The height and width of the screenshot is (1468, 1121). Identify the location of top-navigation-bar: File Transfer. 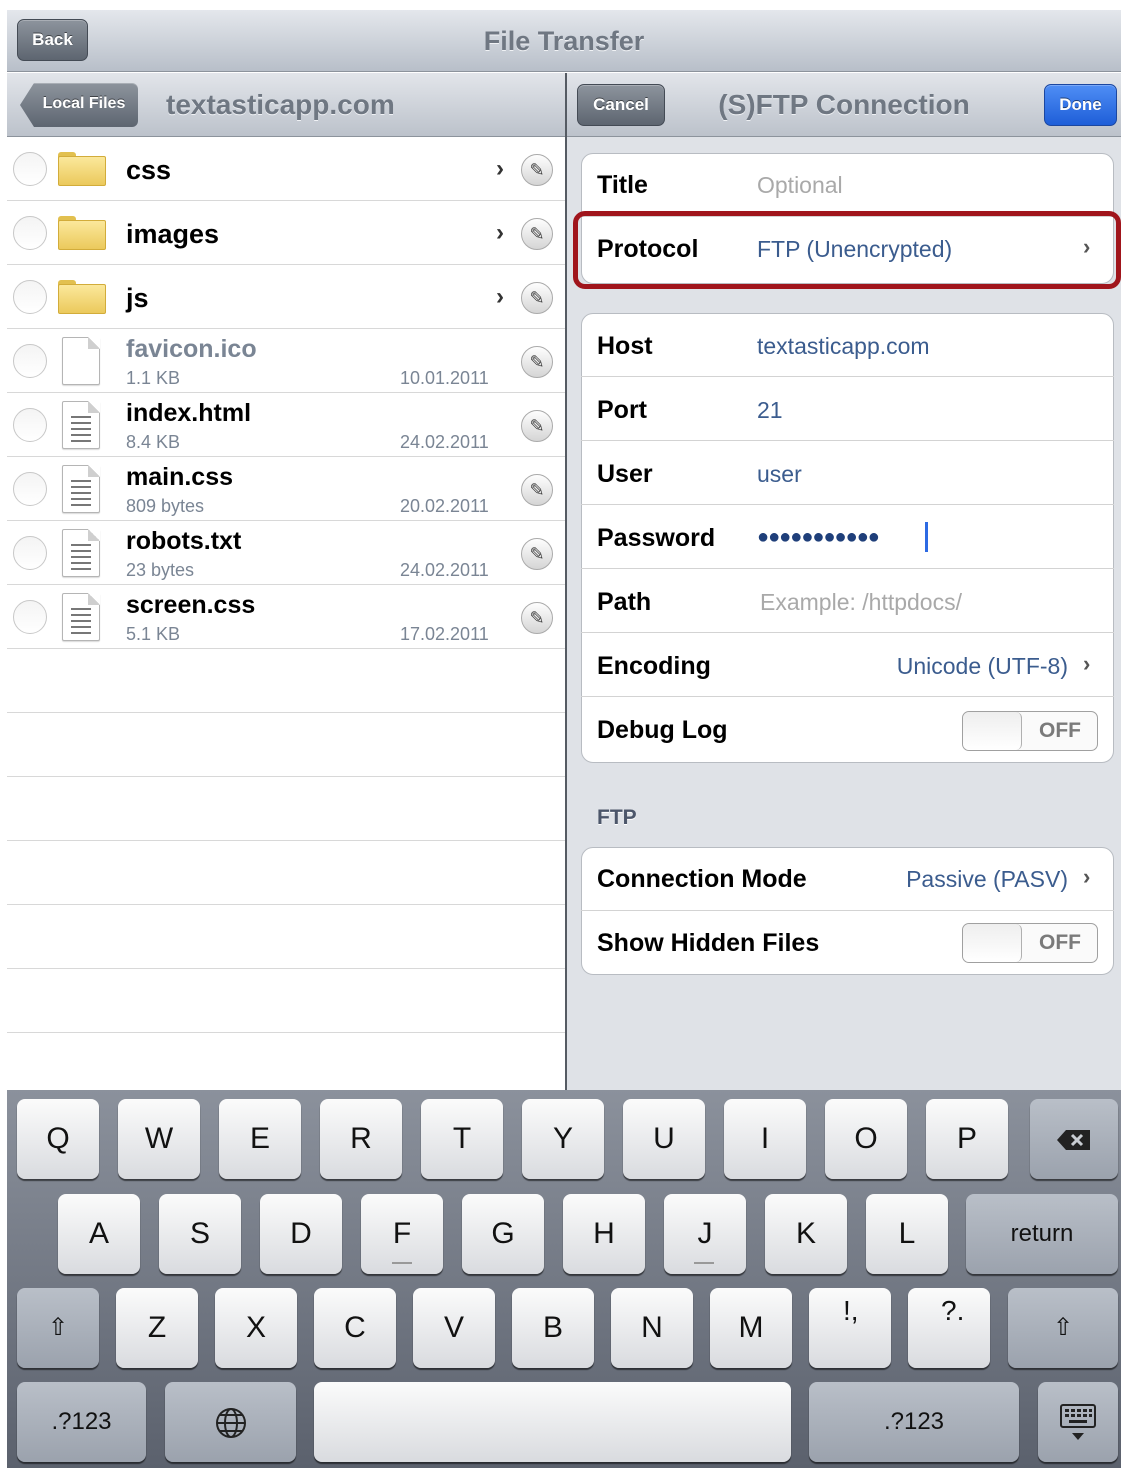
(564, 41).